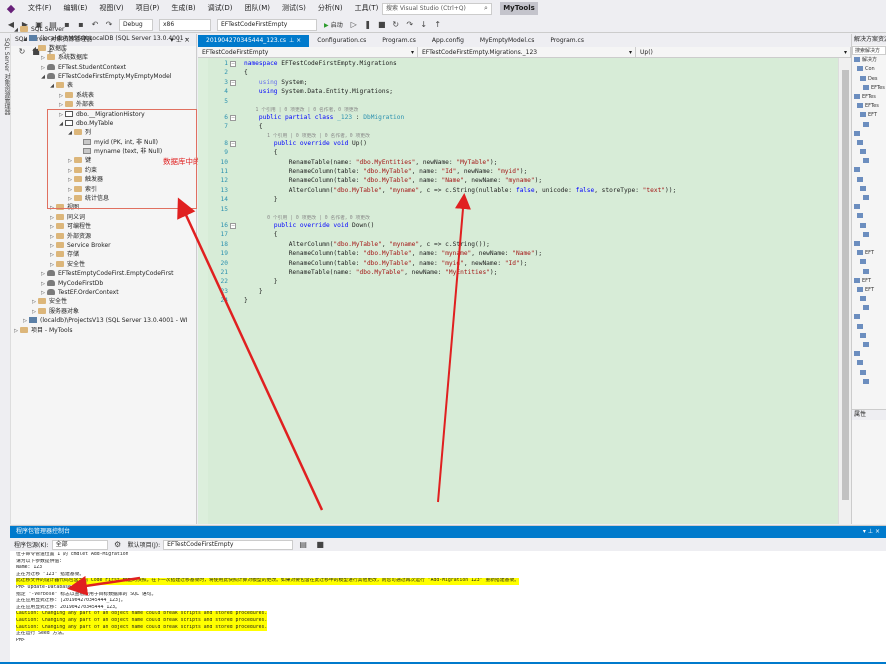 The image size is (886, 664). I want to click on menu-item: 生成(B), so click(183, 8).